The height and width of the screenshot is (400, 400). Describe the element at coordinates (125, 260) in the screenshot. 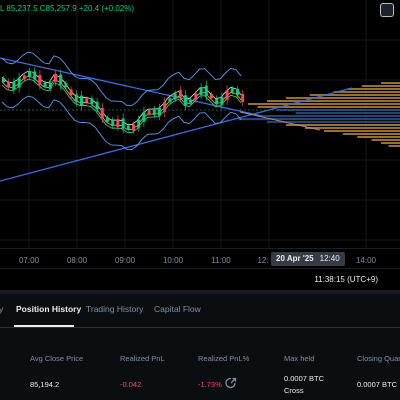

I see `time-tick: 09:00` at that location.